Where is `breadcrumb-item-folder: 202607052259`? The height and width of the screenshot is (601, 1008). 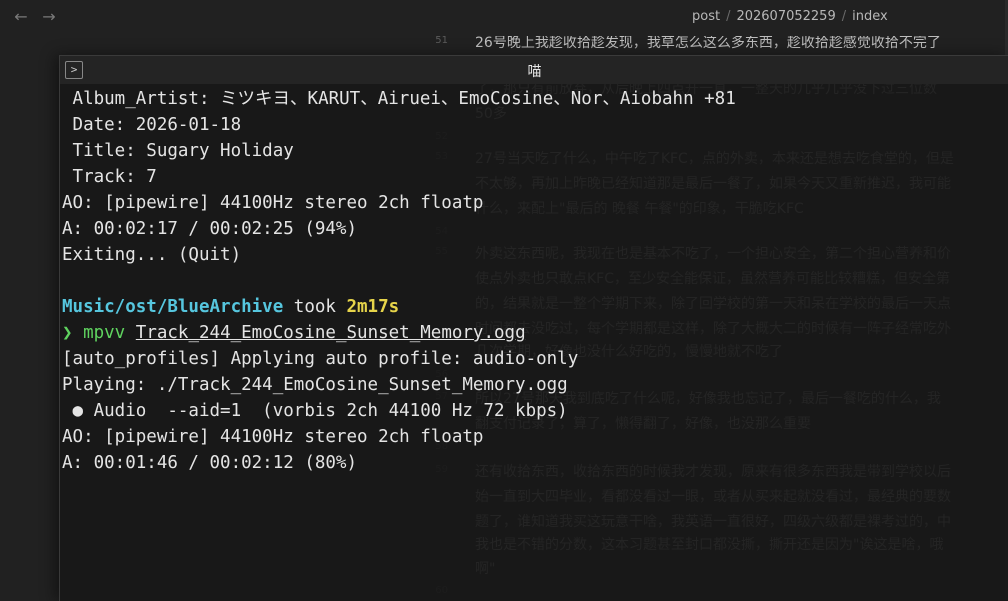 breadcrumb-item-folder: 202607052259 is located at coordinates (785, 16).